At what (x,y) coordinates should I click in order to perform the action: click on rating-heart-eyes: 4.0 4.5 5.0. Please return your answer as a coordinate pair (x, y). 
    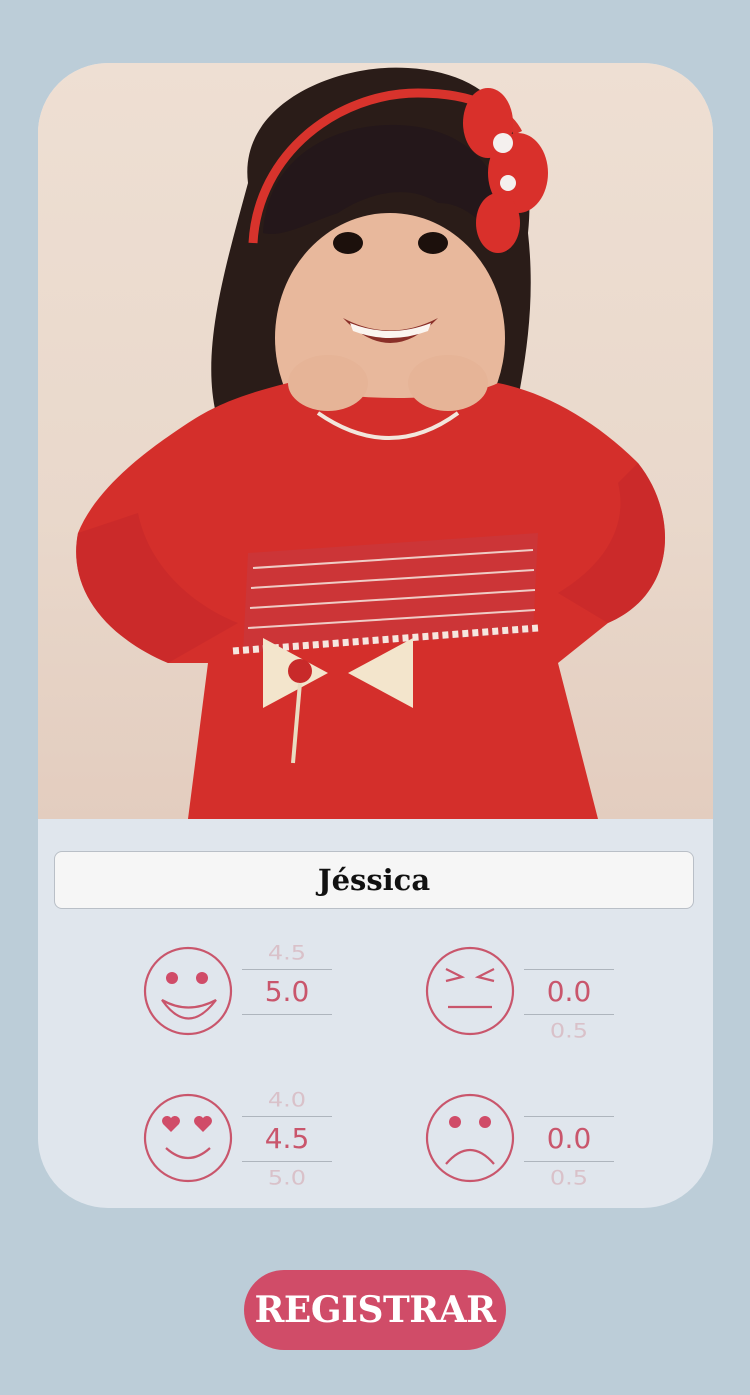
    Looking at the image, I should click on (242, 1137).